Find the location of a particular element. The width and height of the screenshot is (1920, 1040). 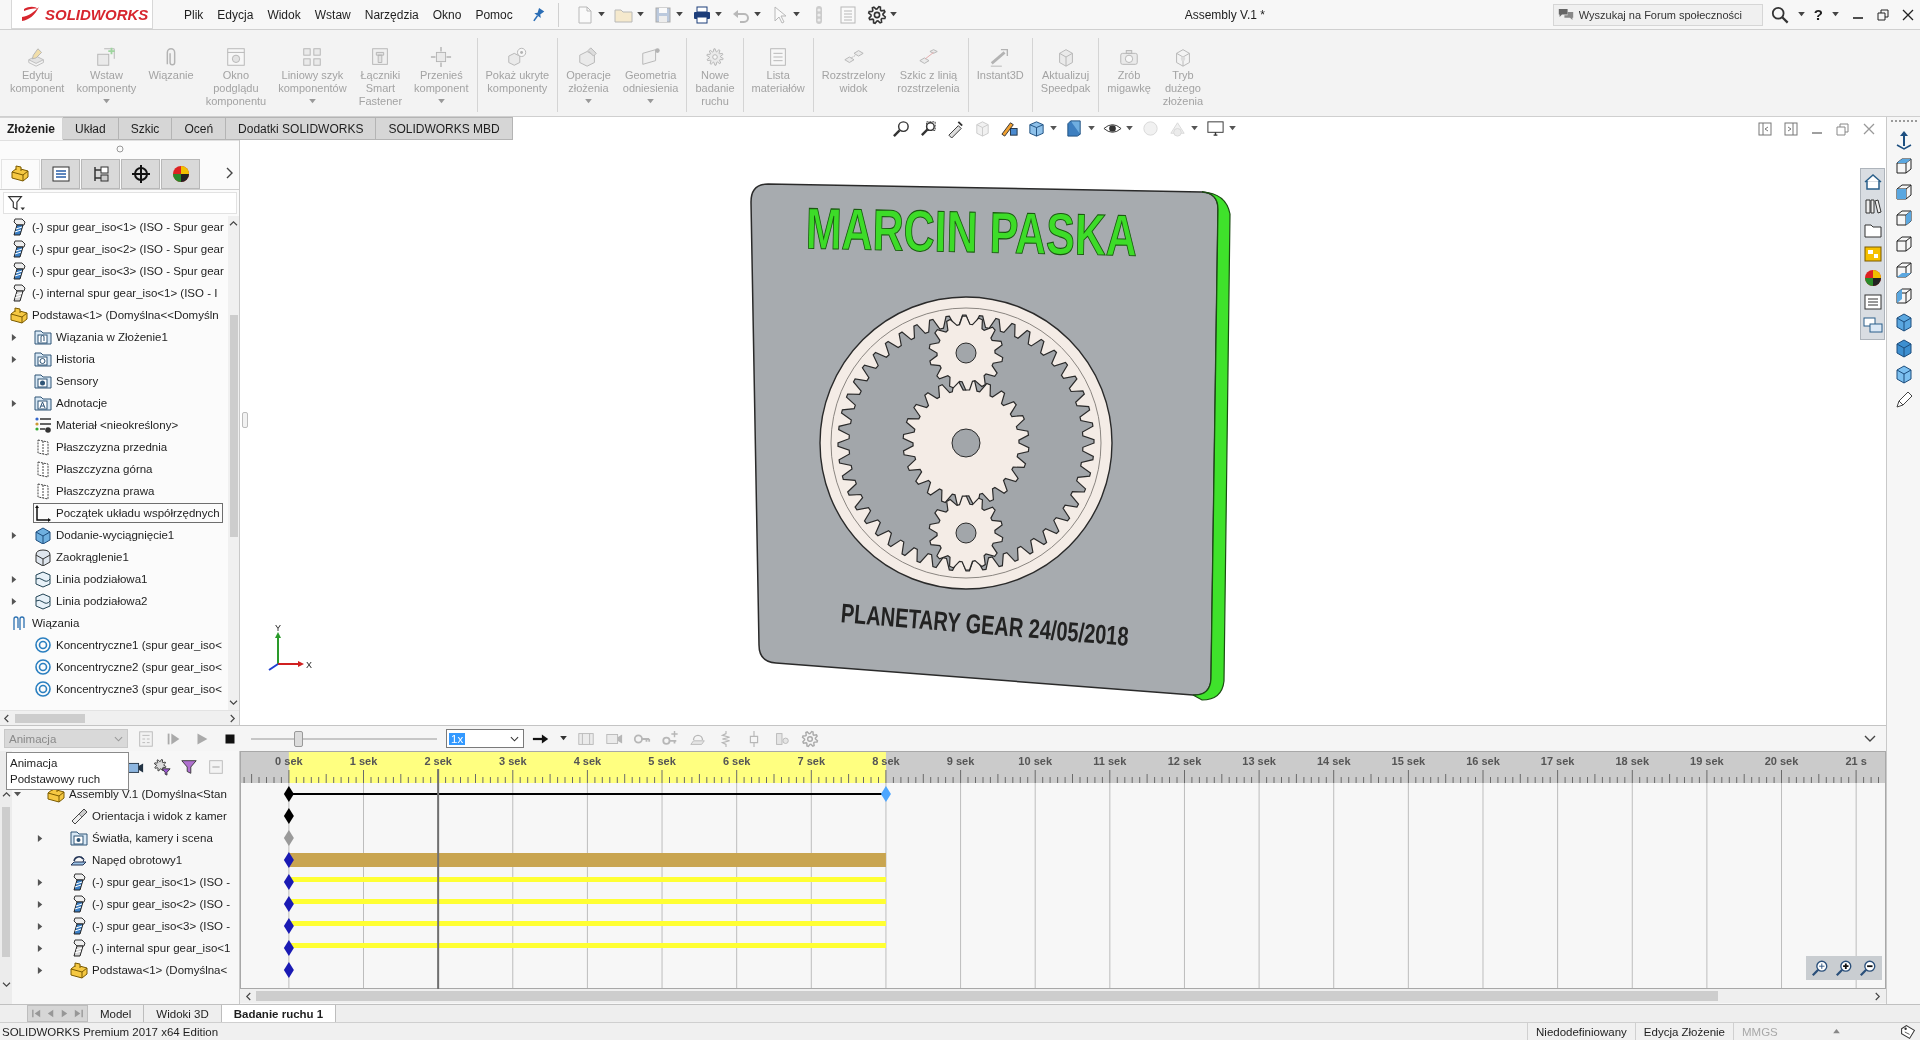

menu-item: Okno is located at coordinates (447, 14).